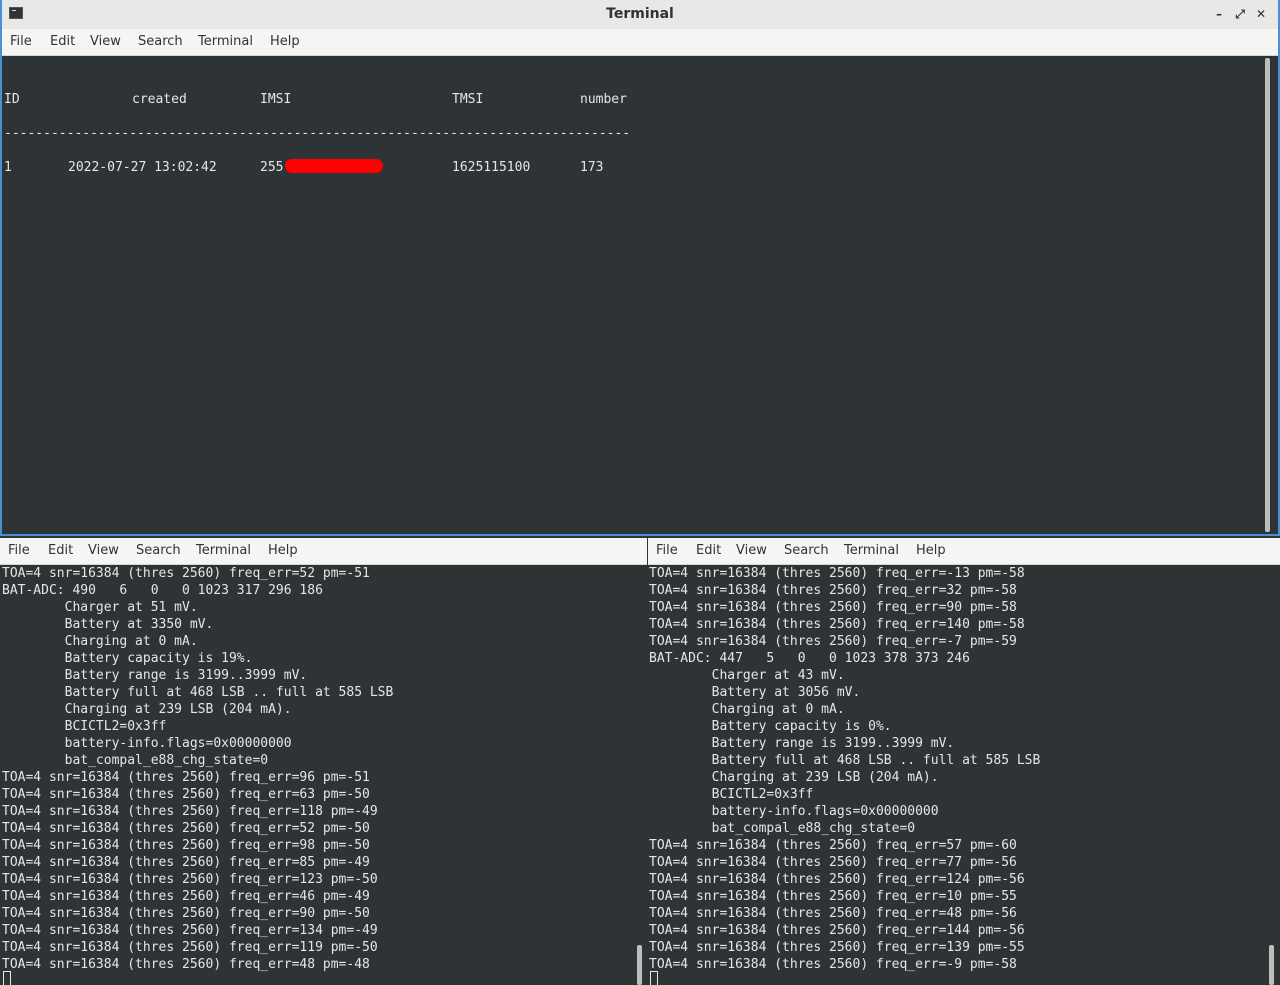 The width and height of the screenshot is (1280, 985). What do you see at coordinates (468, 99) in the screenshot?
I see `col-header-tmsi: TMSI` at bounding box center [468, 99].